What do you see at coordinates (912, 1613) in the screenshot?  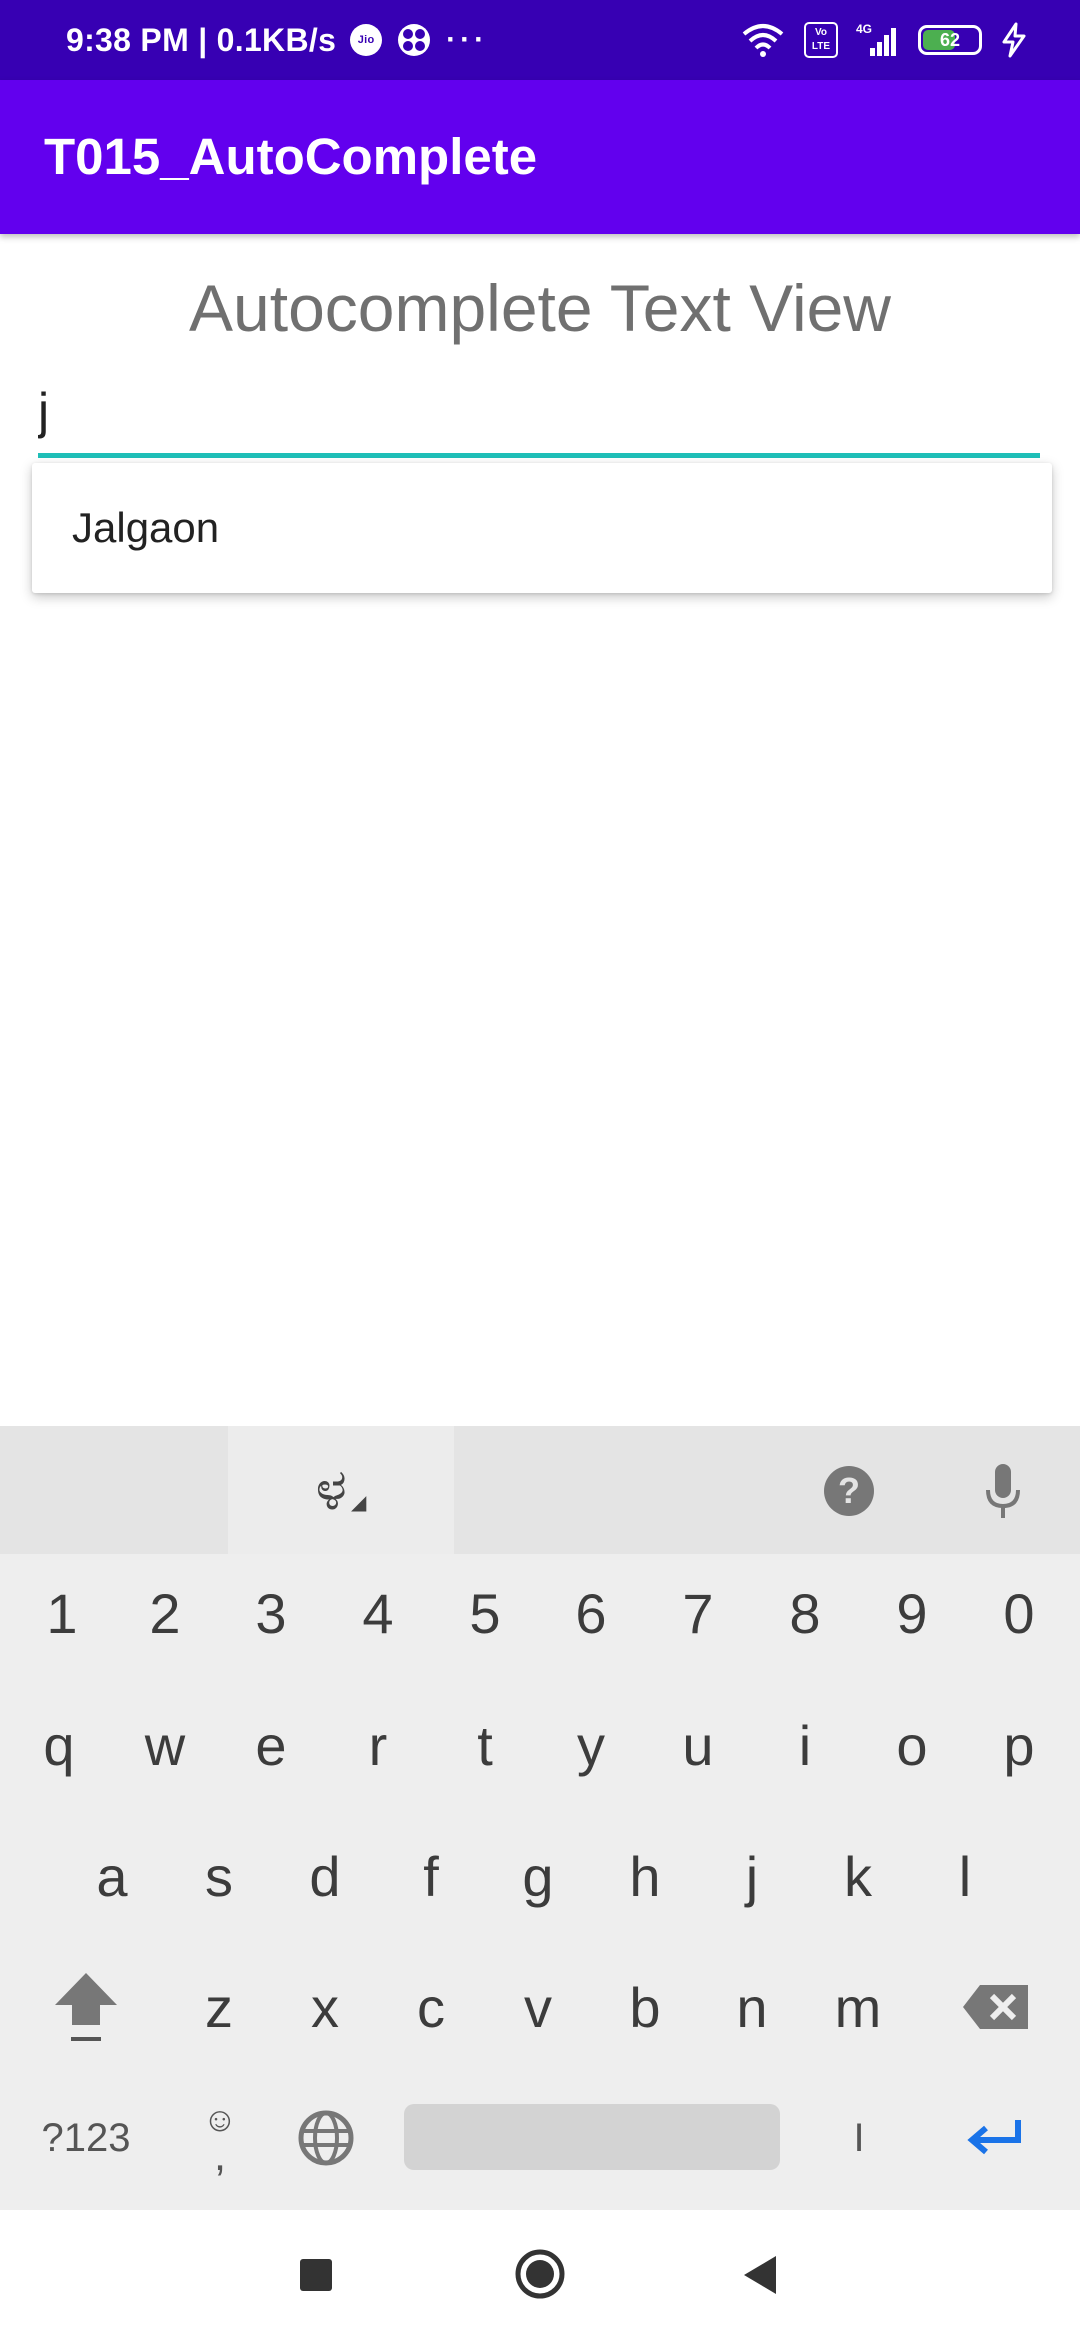 I see `key-9: 9` at bounding box center [912, 1613].